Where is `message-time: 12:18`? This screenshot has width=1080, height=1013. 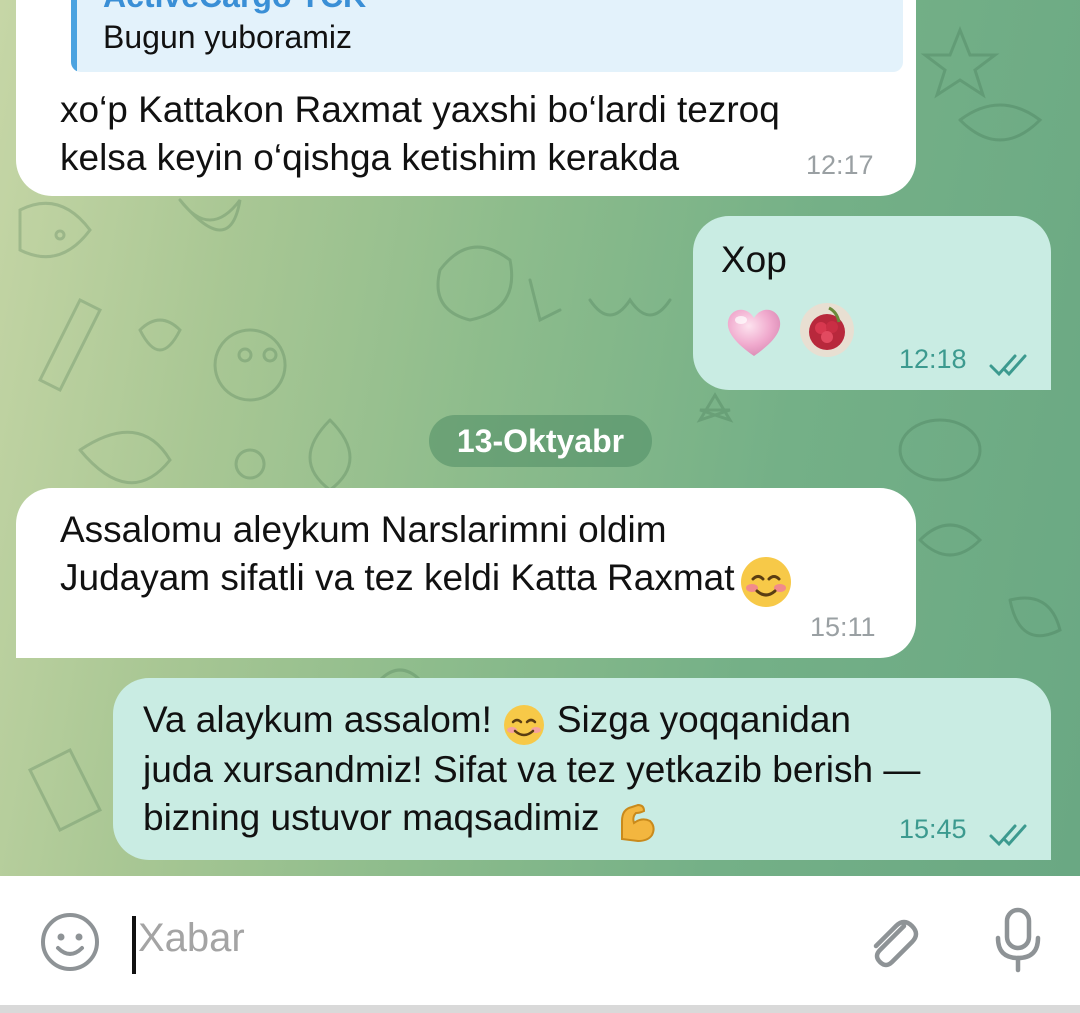 message-time: 12:18 is located at coordinates (933, 359).